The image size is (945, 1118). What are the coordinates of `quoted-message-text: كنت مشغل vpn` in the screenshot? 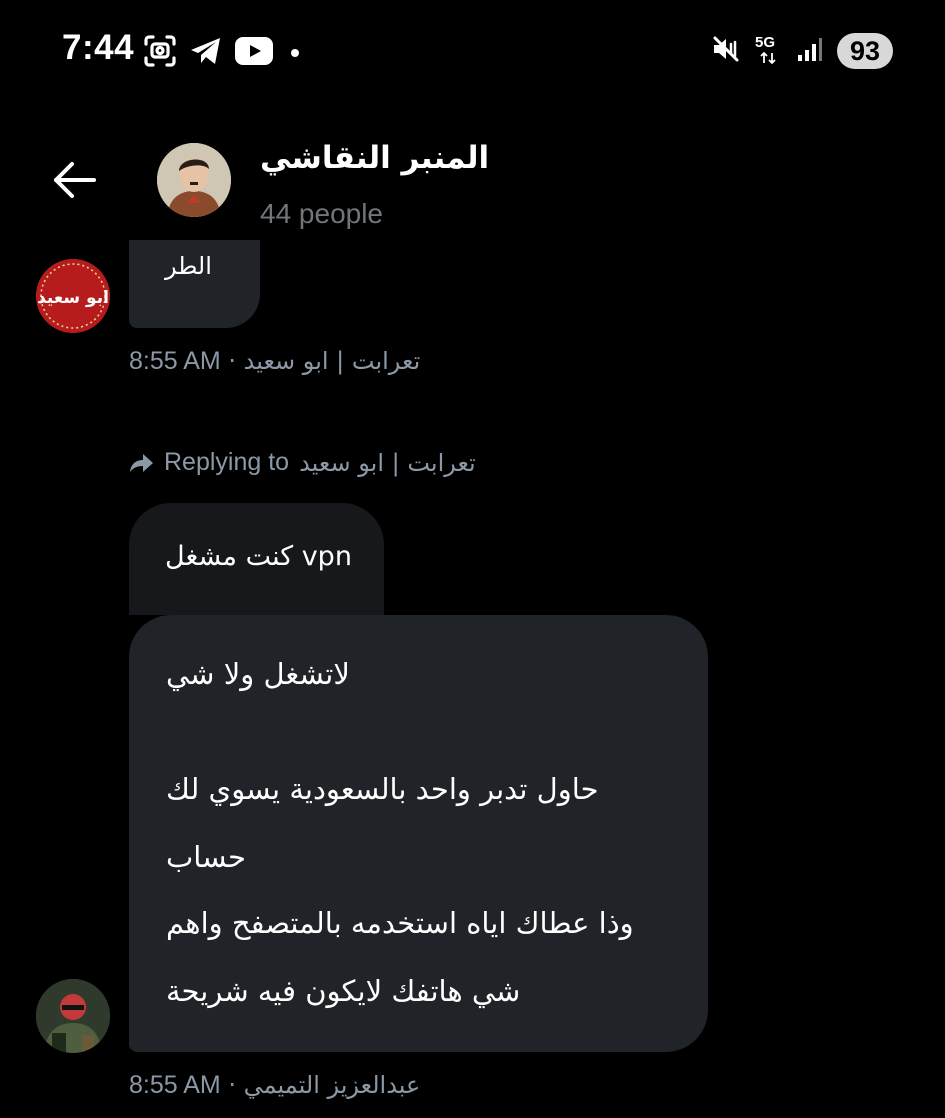 It's located at (258, 556).